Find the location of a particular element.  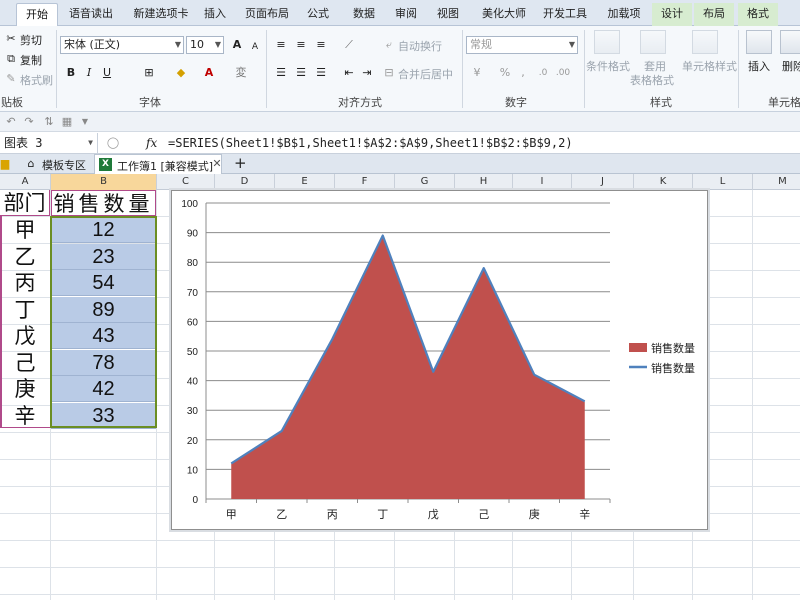

tab-layout: 布局 is located at coordinates (714, 14).